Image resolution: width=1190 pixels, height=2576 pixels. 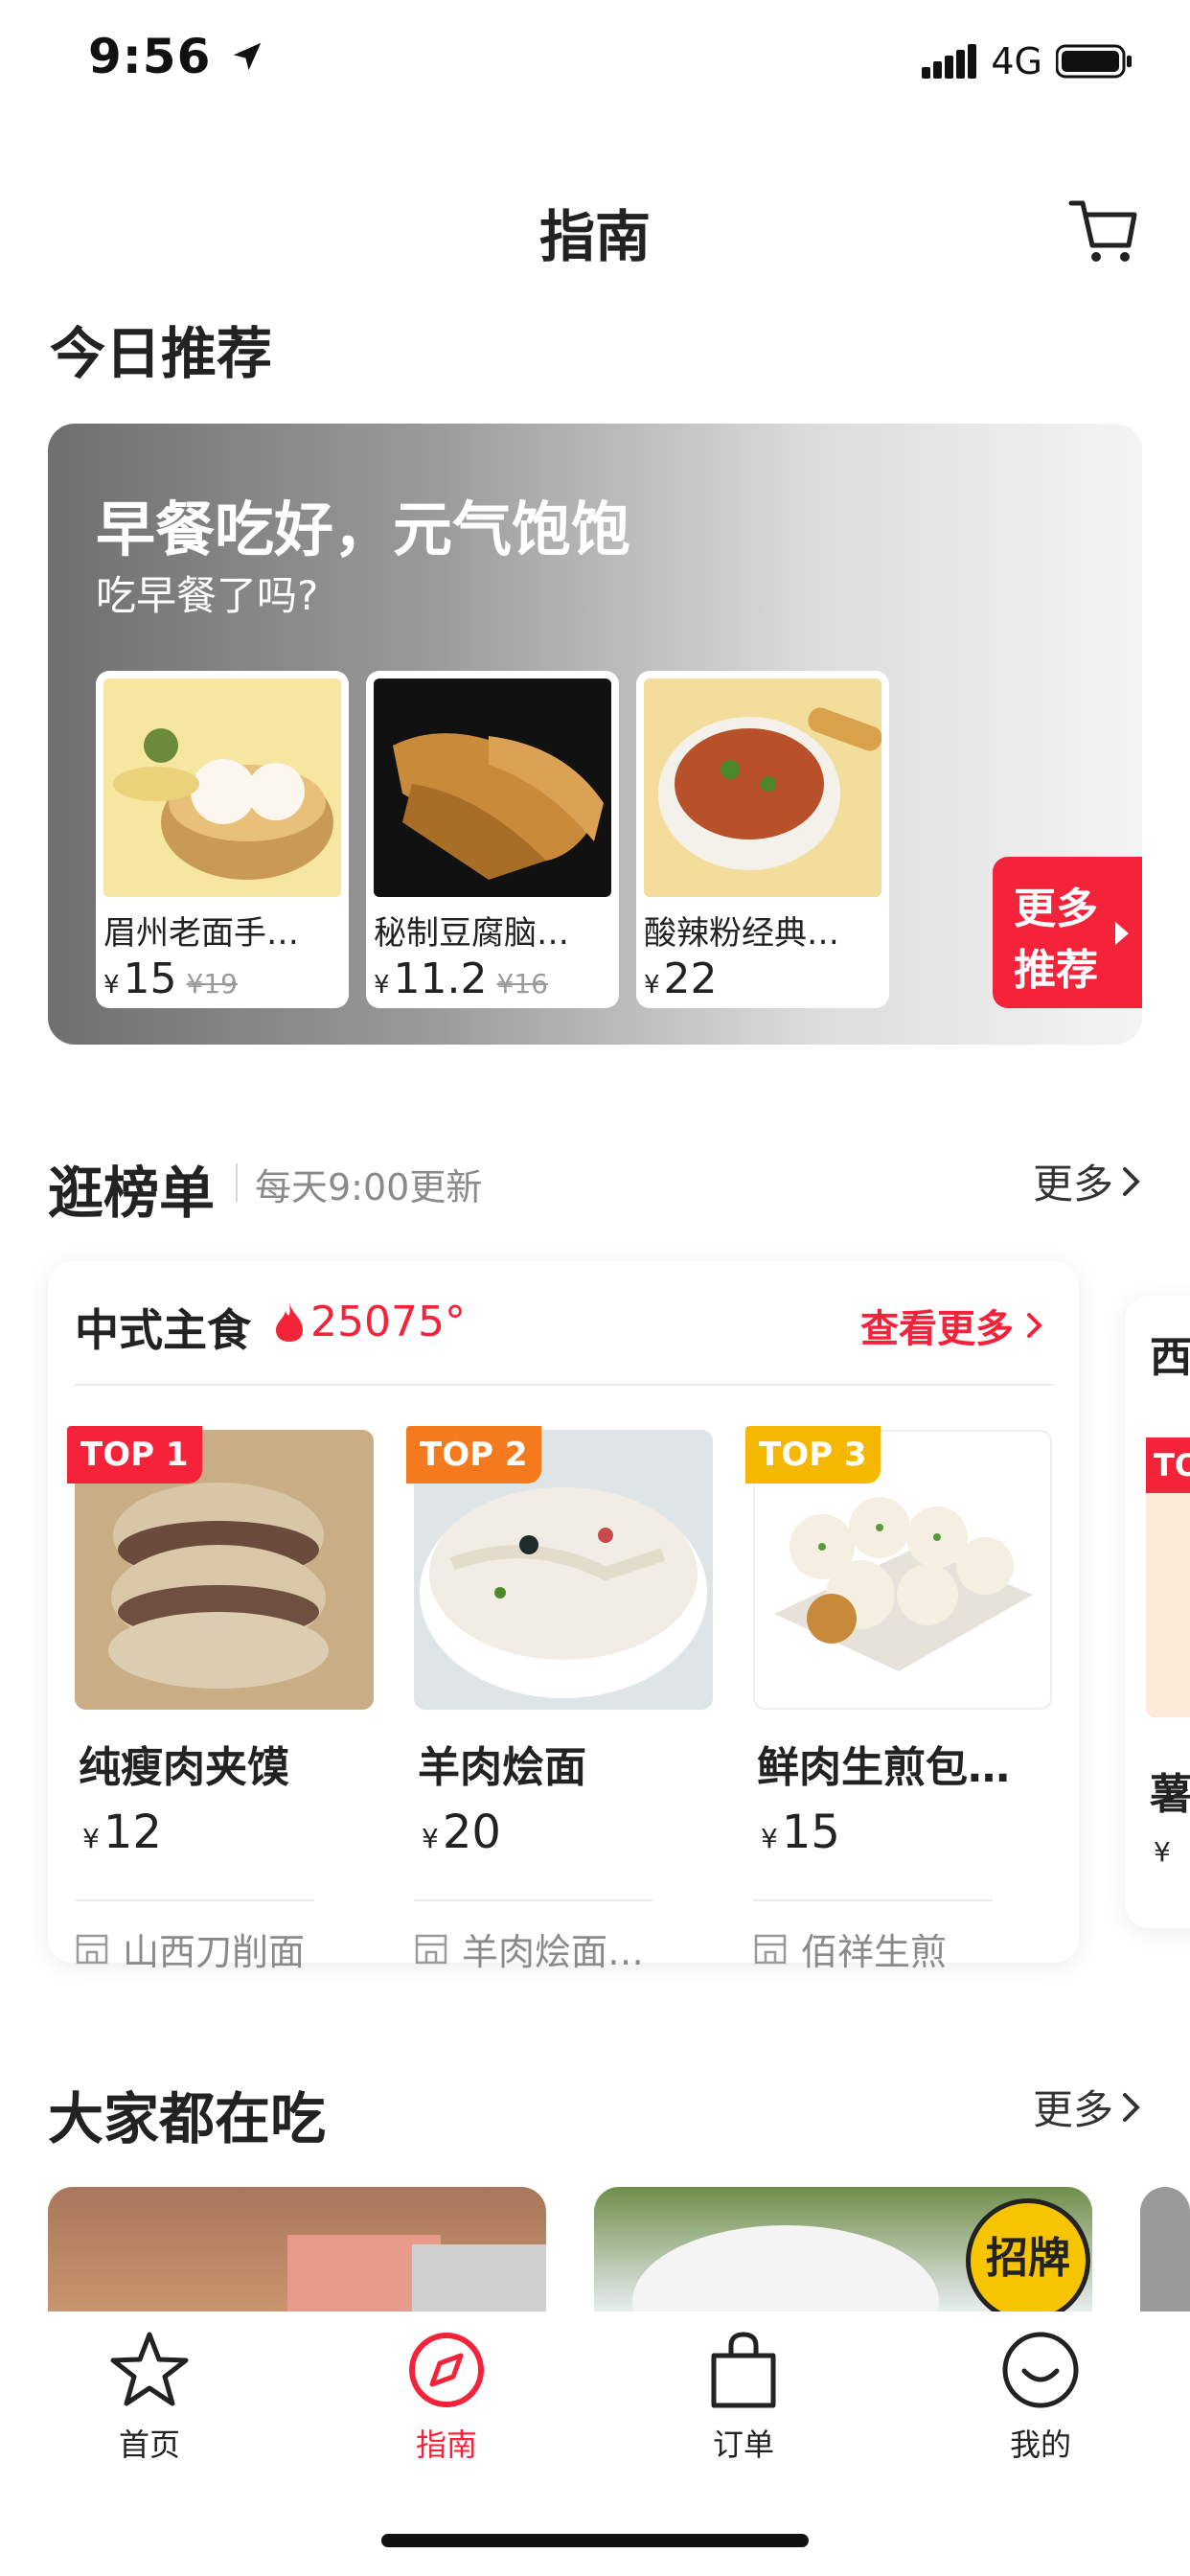 What do you see at coordinates (1103, 230) in the screenshot?
I see `cart-icon` at bounding box center [1103, 230].